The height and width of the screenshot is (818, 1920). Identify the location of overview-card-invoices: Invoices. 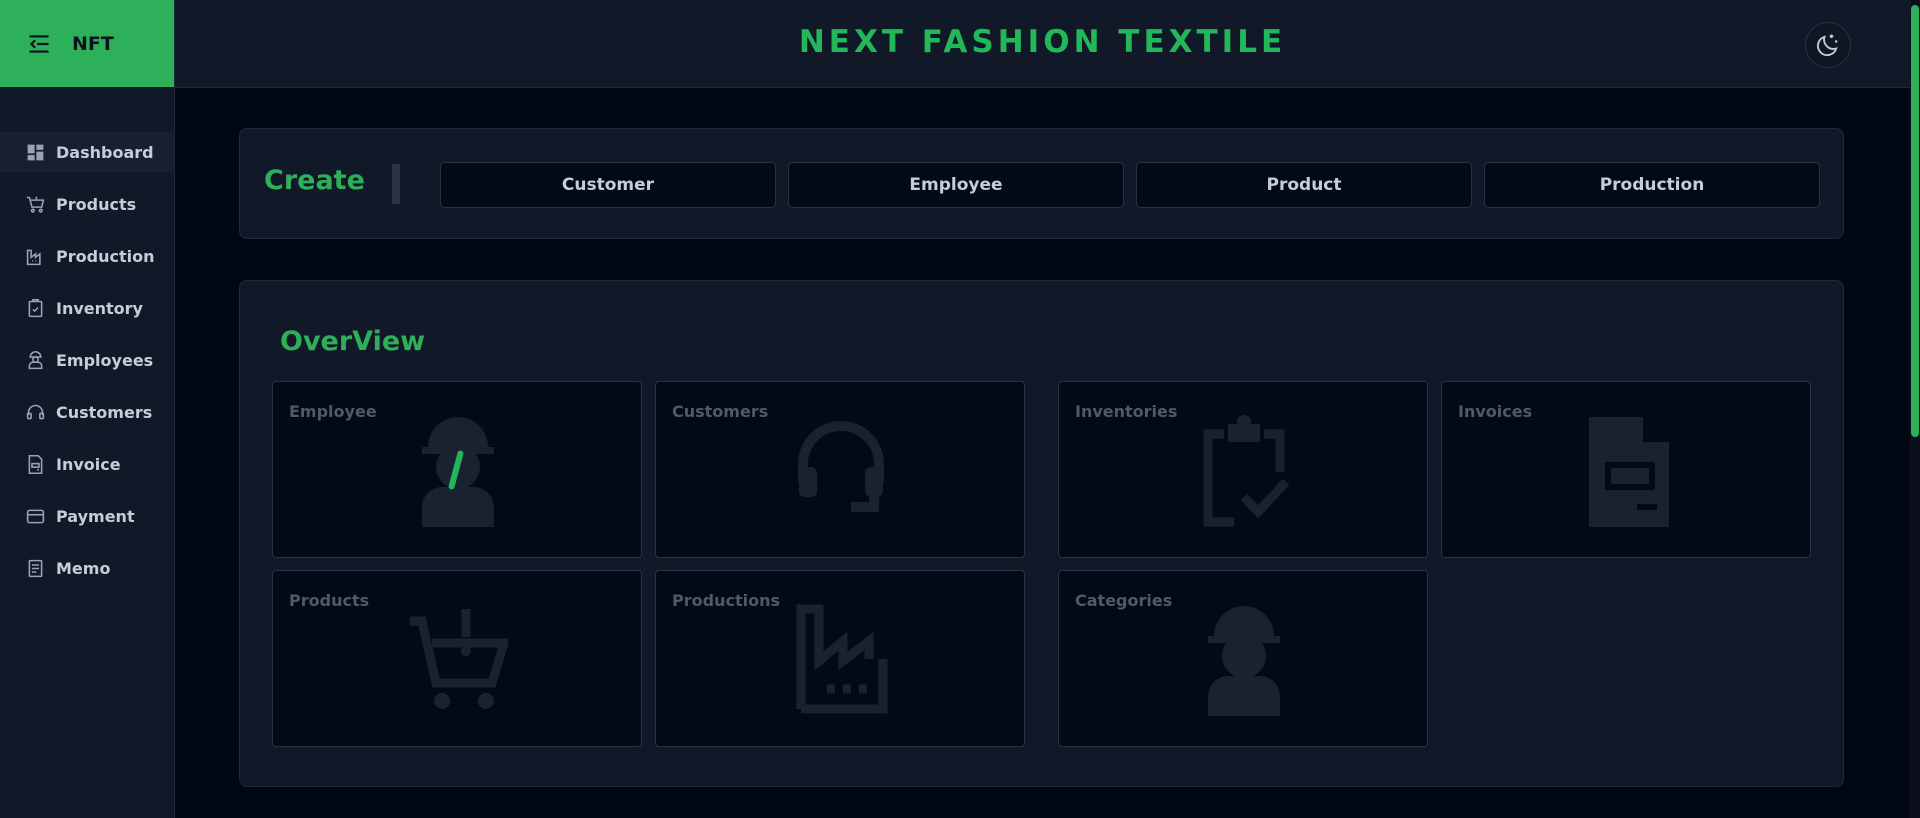
(1626, 469).